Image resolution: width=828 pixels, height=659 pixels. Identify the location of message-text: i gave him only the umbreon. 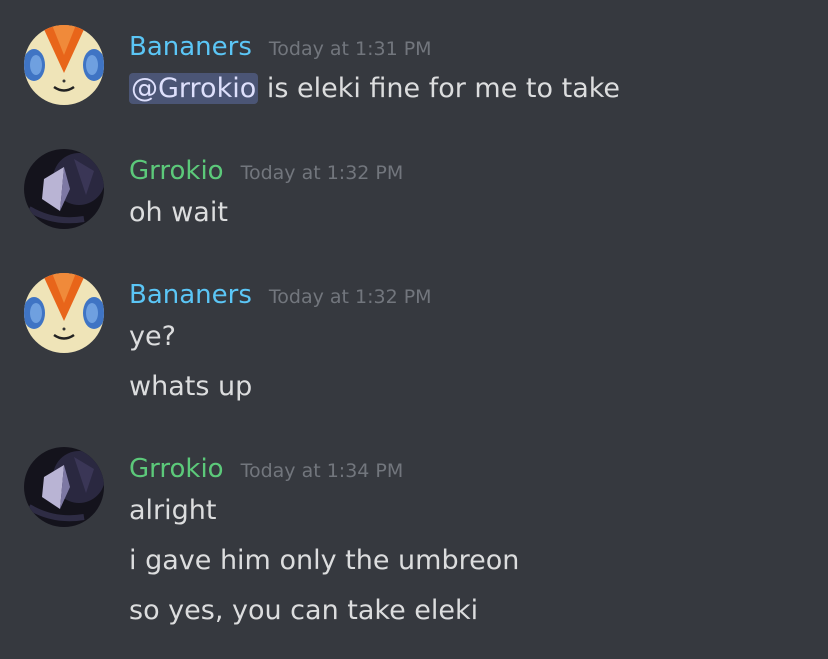
(324, 560).